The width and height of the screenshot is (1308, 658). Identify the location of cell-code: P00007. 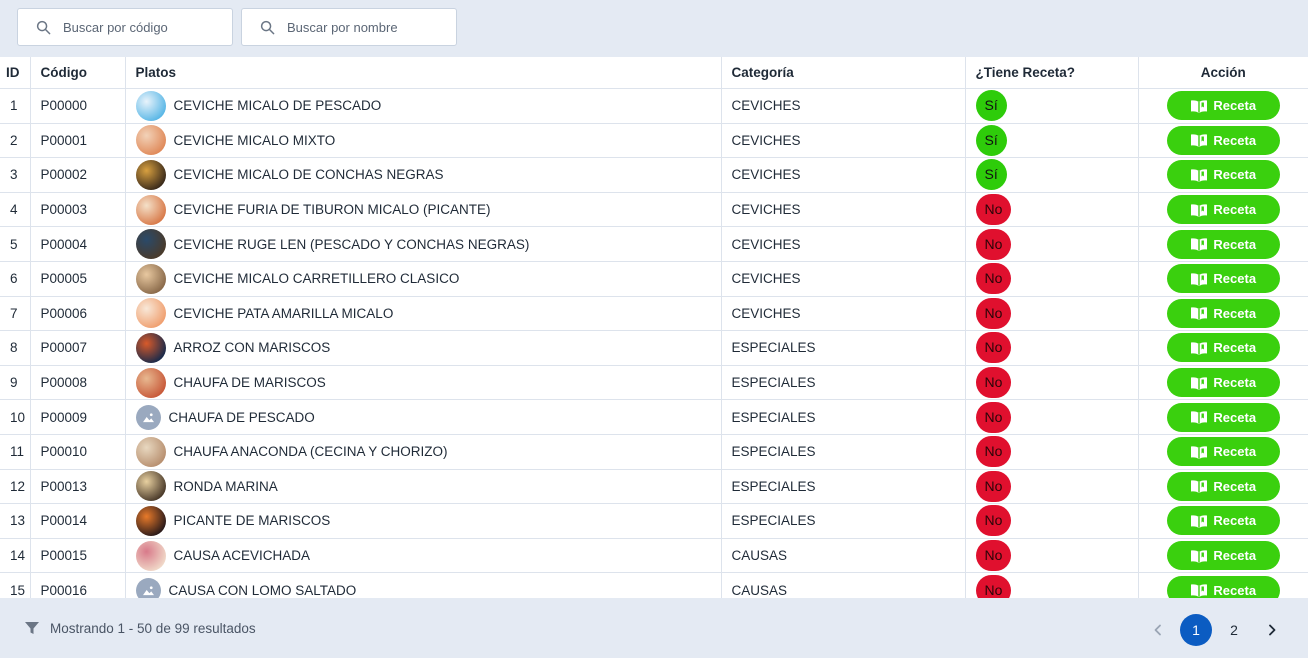
(78, 348).